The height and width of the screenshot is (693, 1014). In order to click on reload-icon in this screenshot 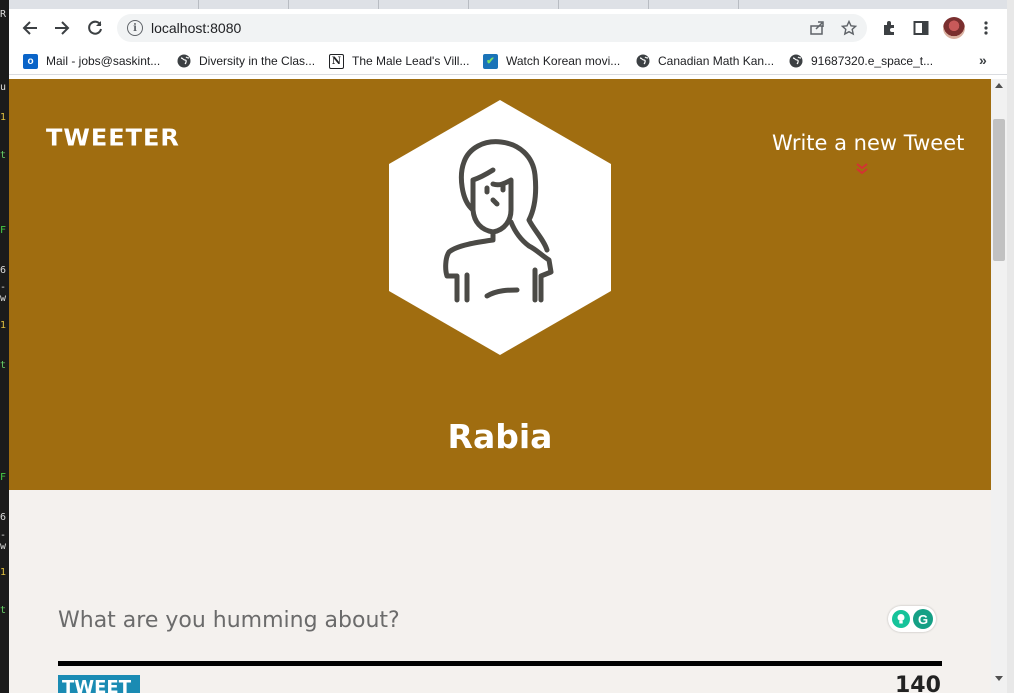, I will do `click(95, 27)`.